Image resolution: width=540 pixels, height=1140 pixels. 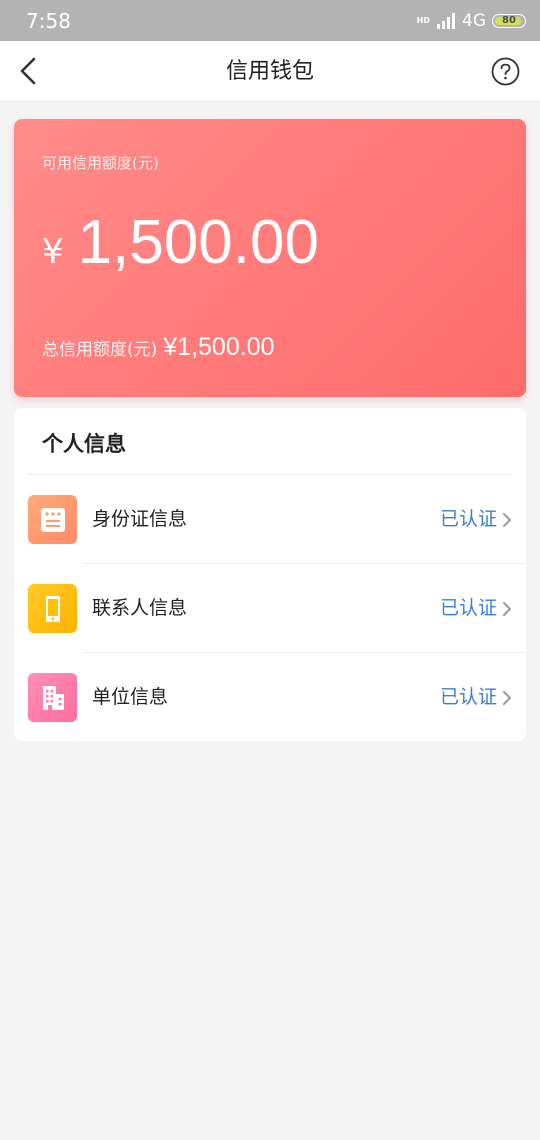 What do you see at coordinates (48, 20) in the screenshot?
I see `status-time: 7:58` at bounding box center [48, 20].